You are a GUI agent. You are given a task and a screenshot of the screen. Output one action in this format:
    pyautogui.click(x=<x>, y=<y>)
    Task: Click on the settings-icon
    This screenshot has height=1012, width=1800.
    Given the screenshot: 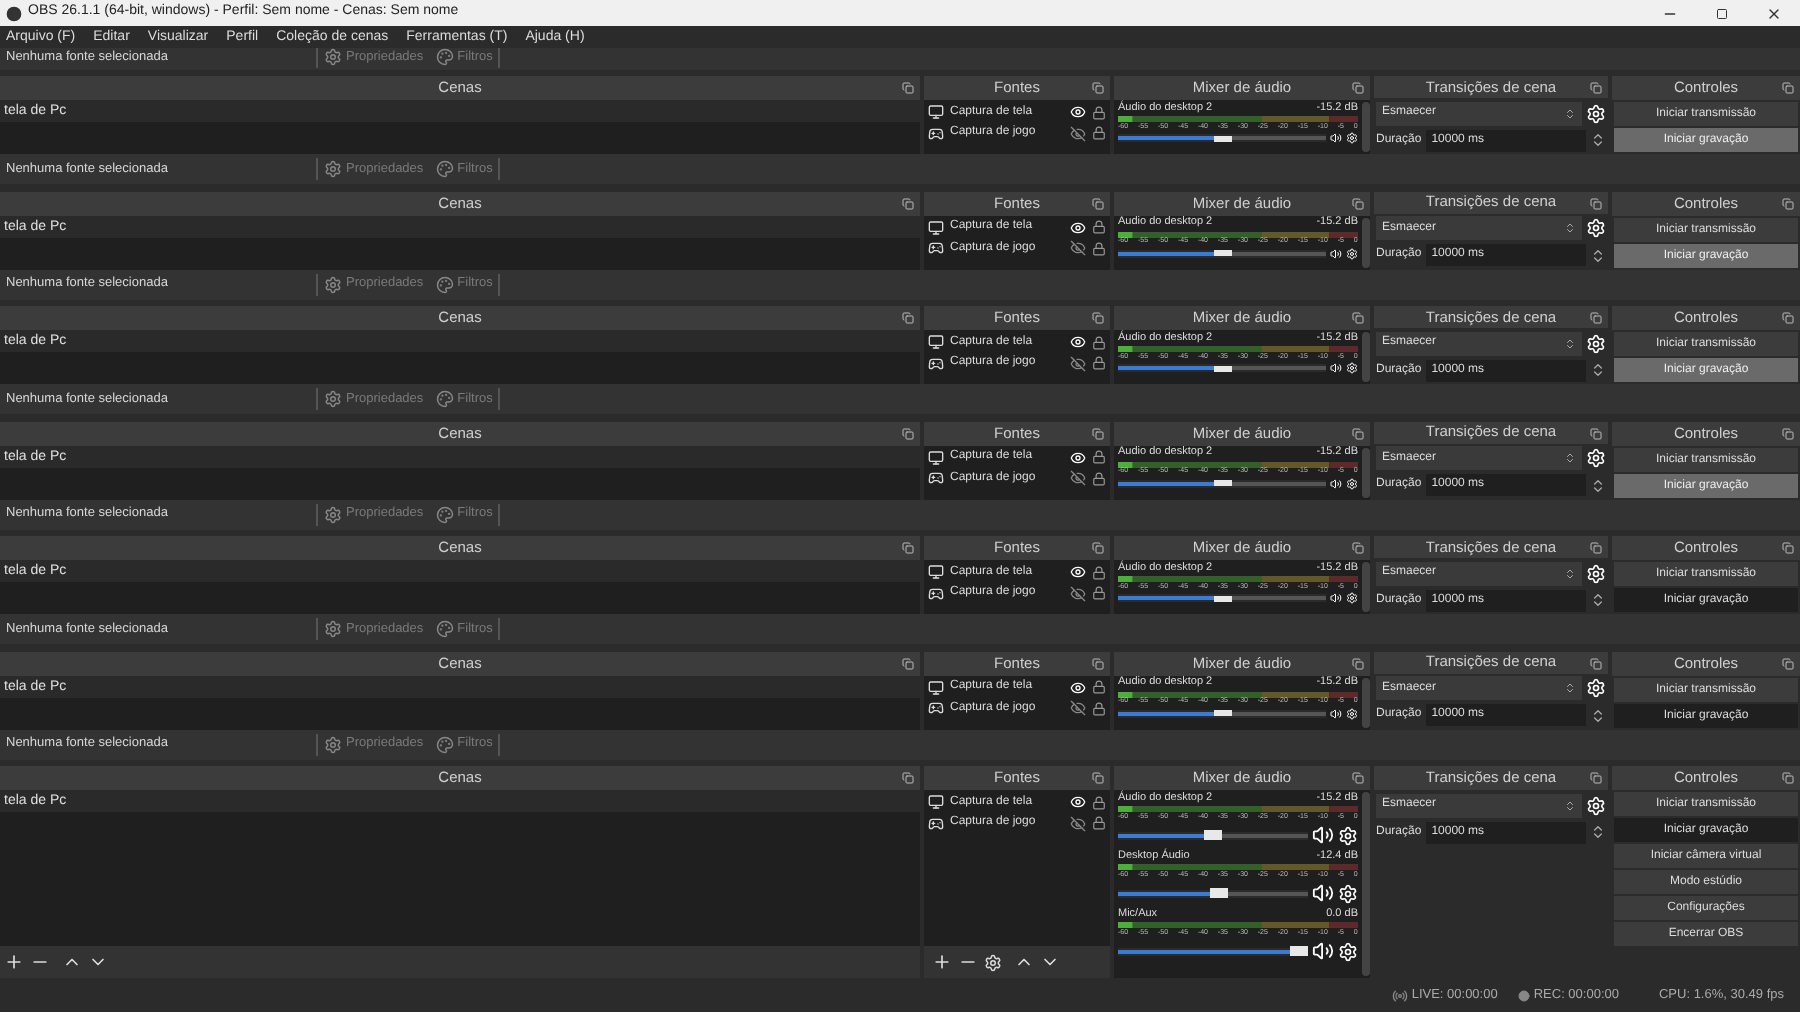 What is the action you would take?
    pyautogui.click(x=993, y=962)
    